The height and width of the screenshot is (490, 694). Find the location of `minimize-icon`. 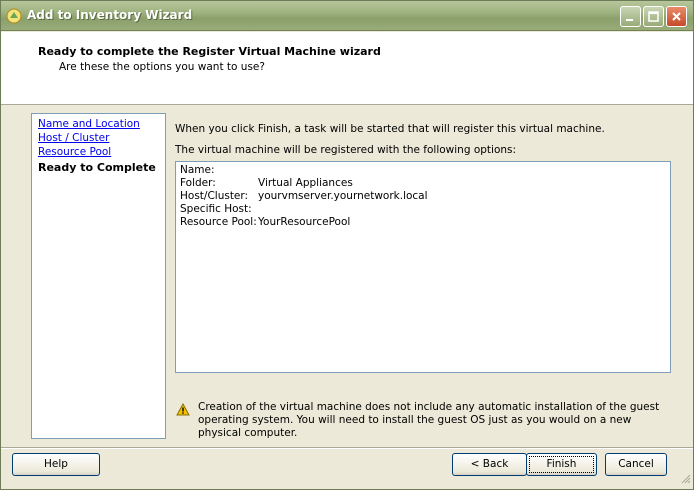

minimize-icon is located at coordinates (630, 16).